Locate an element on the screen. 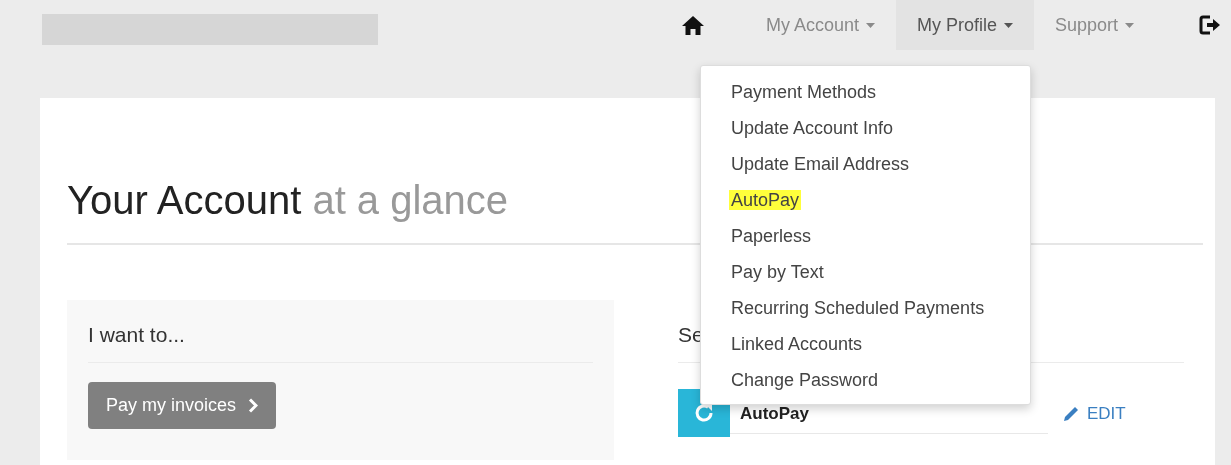  edit-link: EDIT is located at coordinates (1094, 413).